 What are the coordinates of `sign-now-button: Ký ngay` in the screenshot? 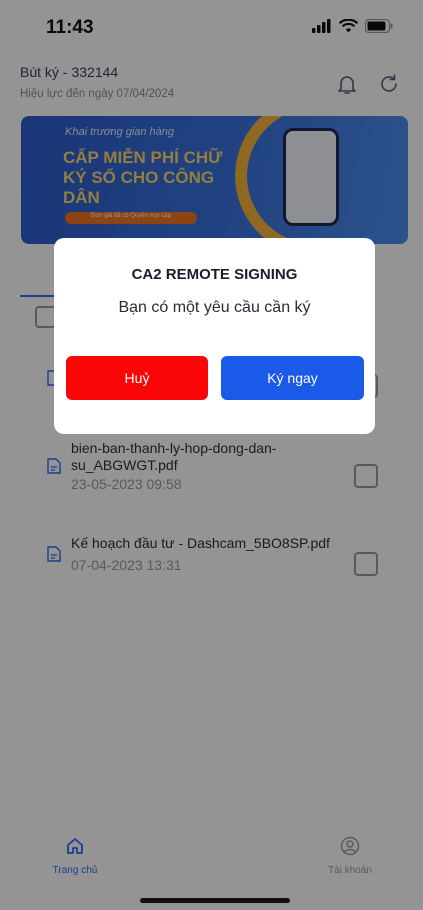 It's located at (292, 378).